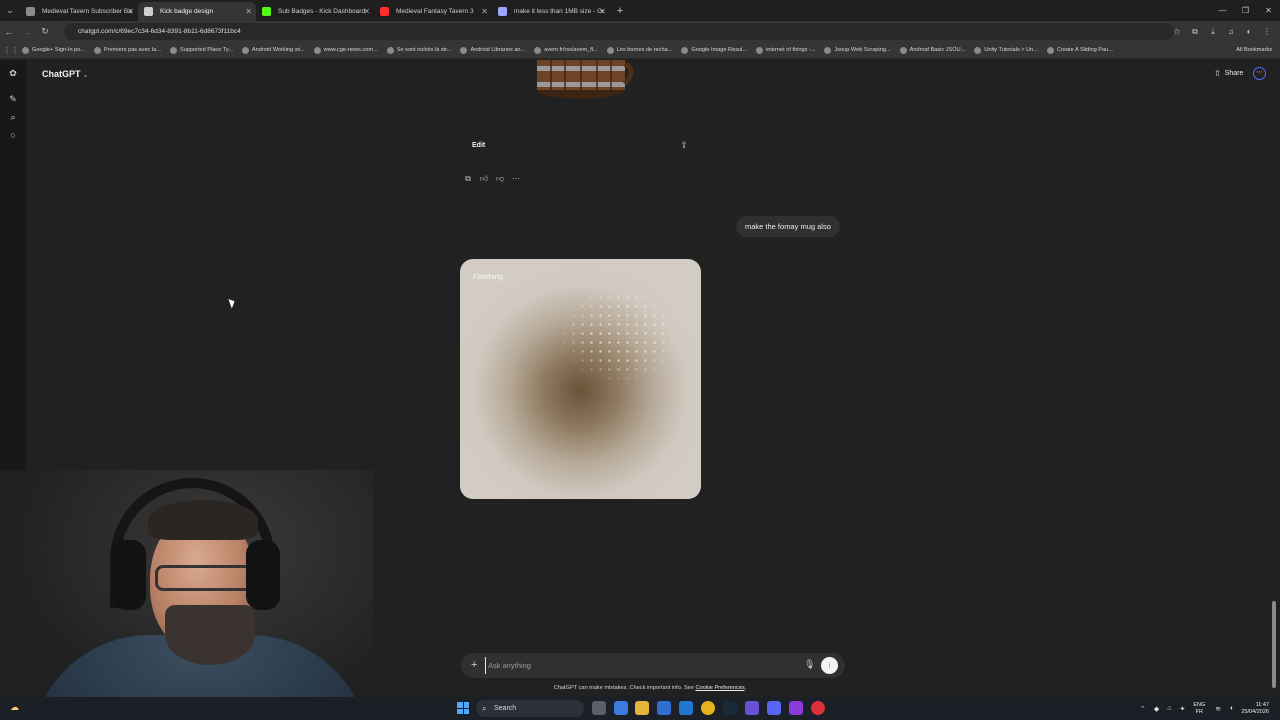  I want to click on browser-tab: Kick badge design ✕, so click(197, 11).